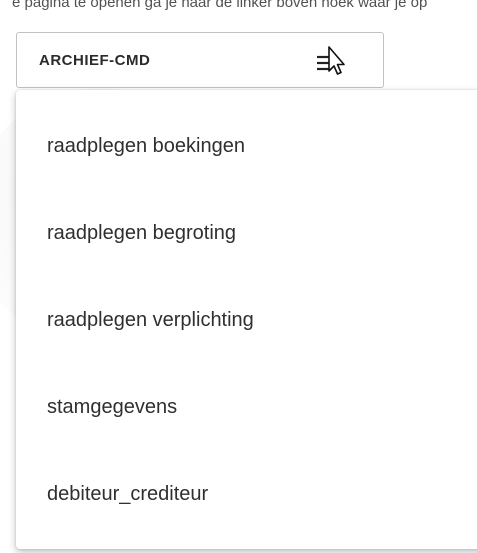  What do you see at coordinates (331, 60) in the screenshot?
I see `menu-cursor-icon` at bounding box center [331, 60].